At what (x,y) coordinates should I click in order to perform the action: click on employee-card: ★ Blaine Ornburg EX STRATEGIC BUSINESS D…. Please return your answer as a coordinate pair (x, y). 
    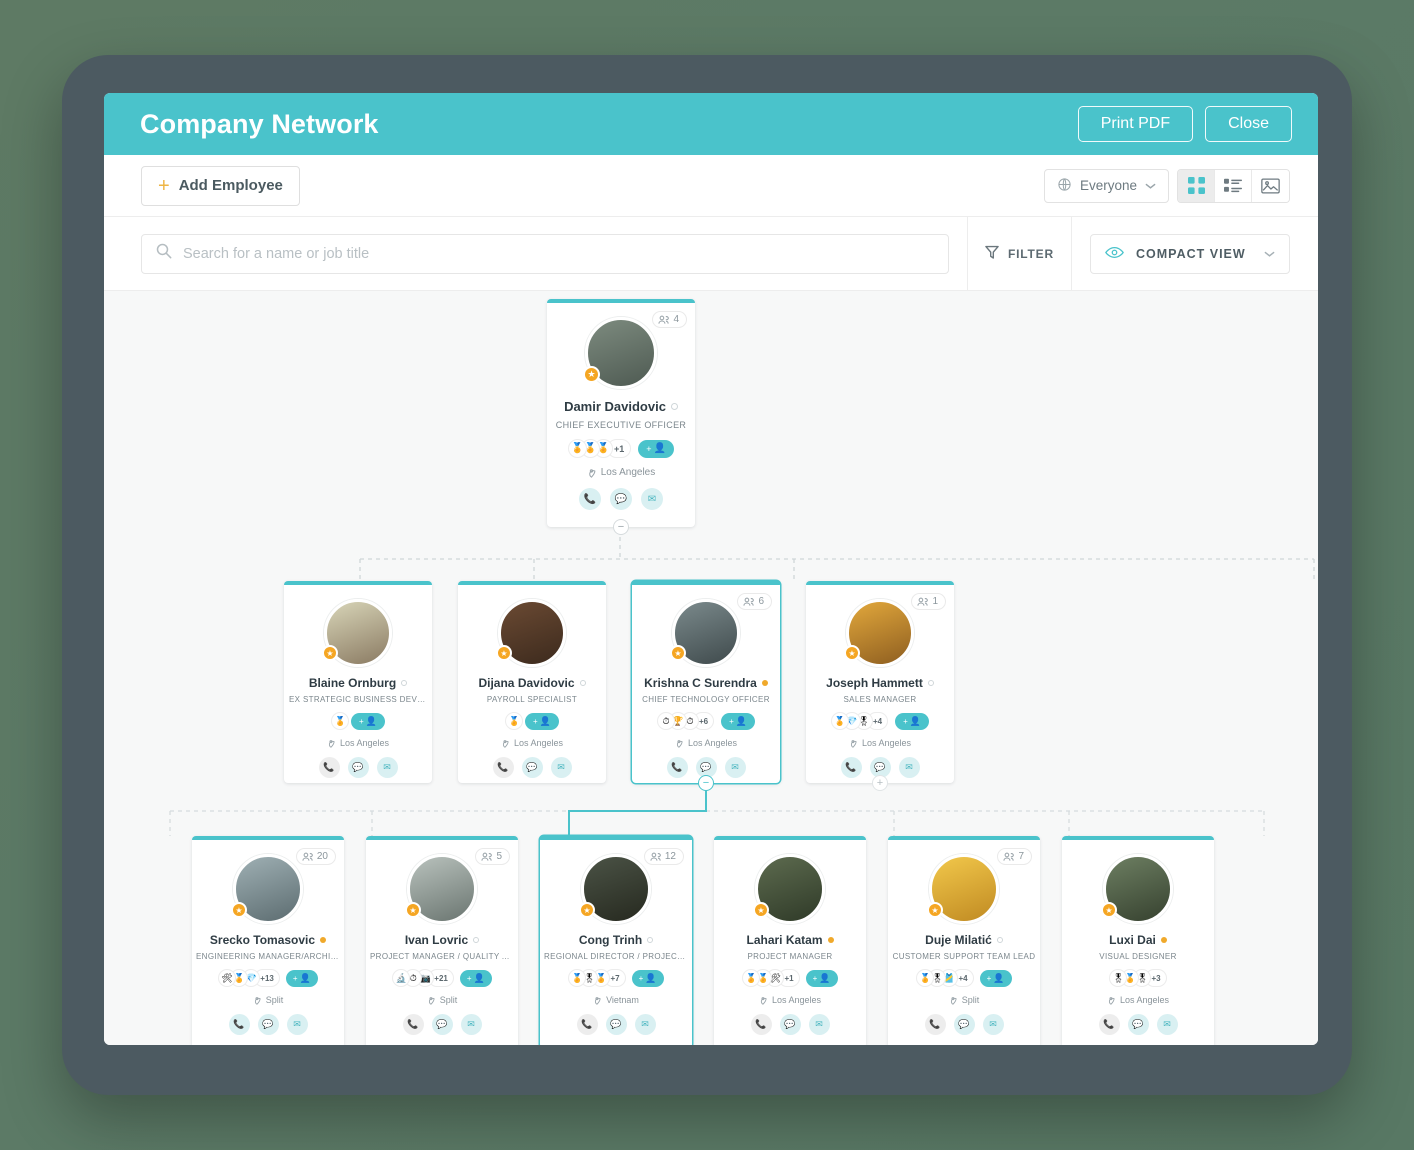
    Looking at the image, I should click on (358, 682).